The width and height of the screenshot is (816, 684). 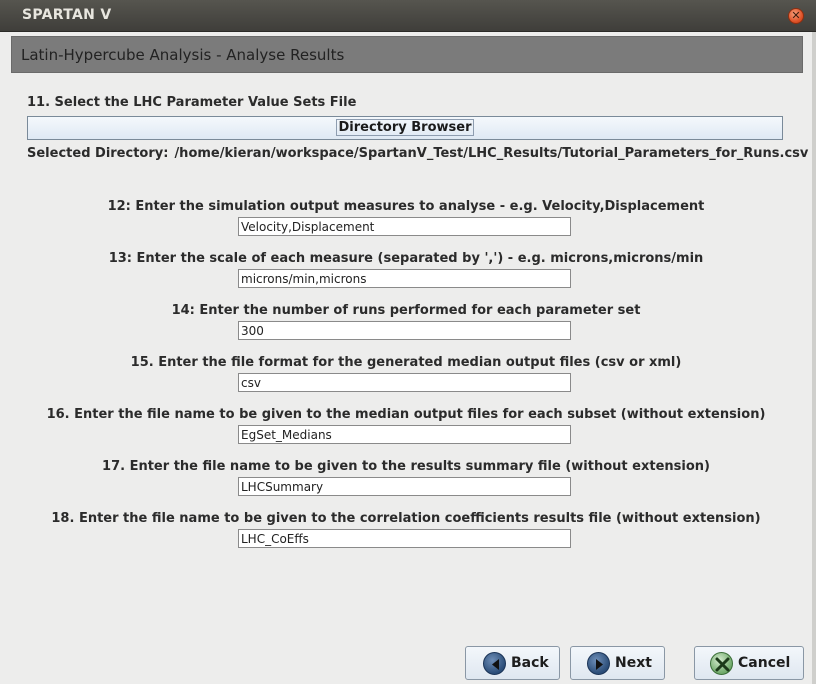 I want to click on next-label: Next, so click(x=633, y=663).